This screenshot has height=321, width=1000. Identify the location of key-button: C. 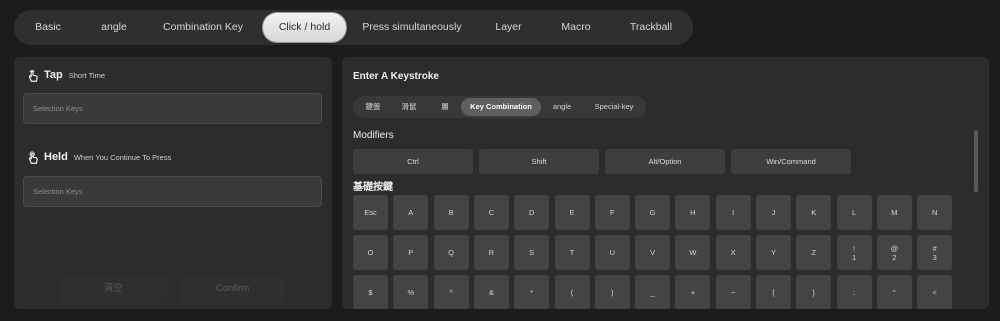
(491, 212).